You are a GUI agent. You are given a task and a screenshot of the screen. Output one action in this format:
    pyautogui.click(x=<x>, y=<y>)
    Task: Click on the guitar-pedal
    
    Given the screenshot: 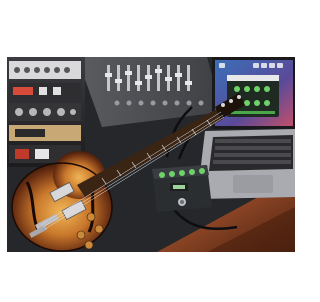 What is the action you would take?
    pyautogui.click(x=182, y=188)
    